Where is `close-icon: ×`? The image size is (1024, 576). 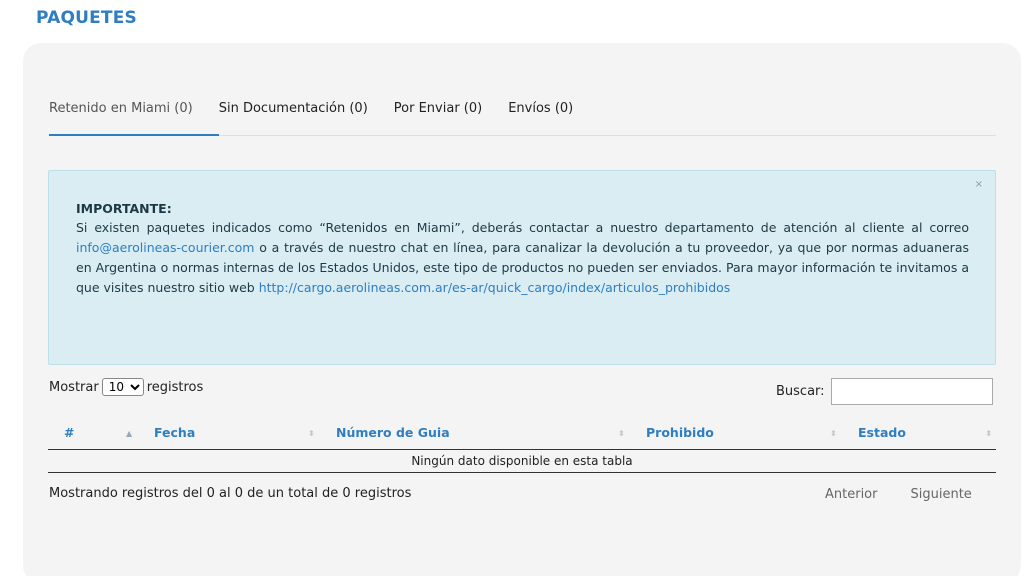 close-icon: × is located at coordinates (979, 184).